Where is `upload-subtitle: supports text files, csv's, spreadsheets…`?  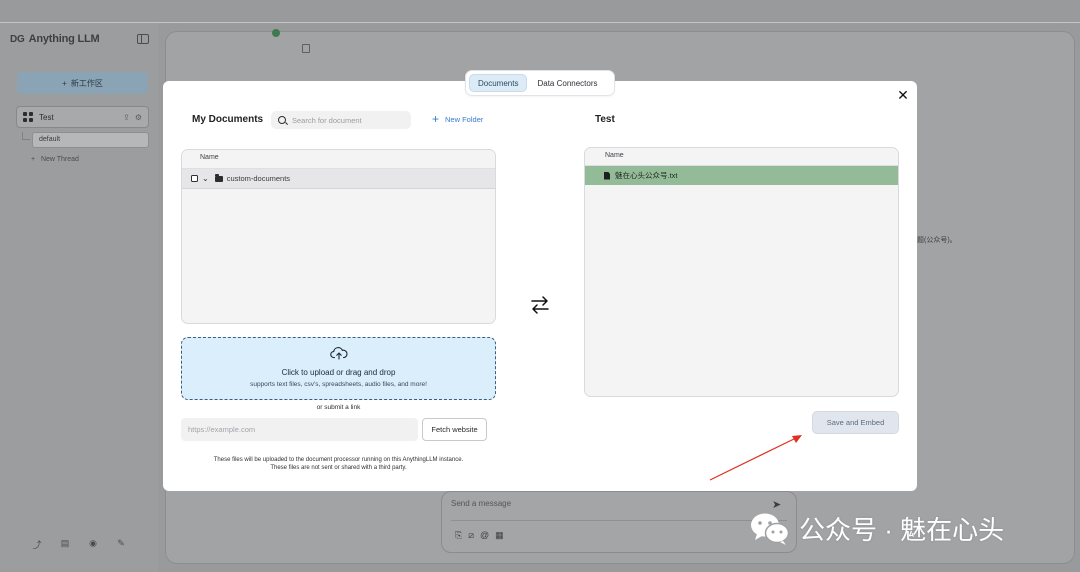 upload-subtitle: supports text files, csv's, spreadsheets… is located at coordinates (338, 384).